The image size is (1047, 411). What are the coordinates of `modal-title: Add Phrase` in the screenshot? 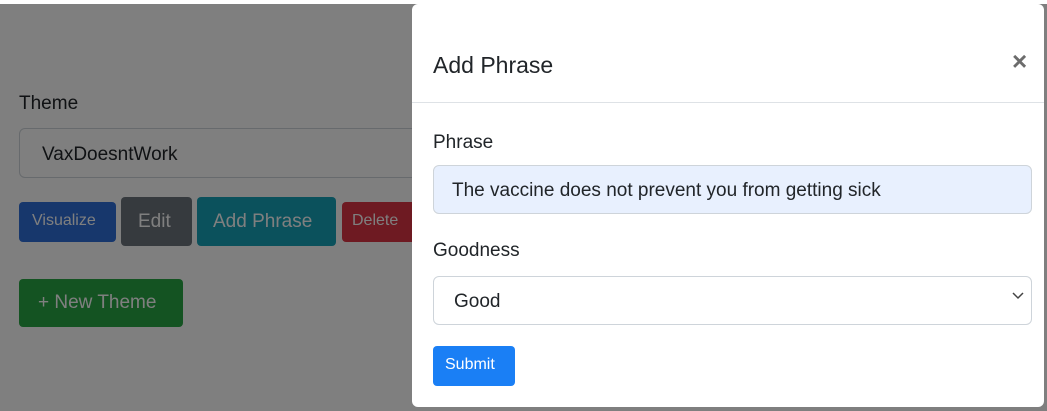 It's located at (493, 65).